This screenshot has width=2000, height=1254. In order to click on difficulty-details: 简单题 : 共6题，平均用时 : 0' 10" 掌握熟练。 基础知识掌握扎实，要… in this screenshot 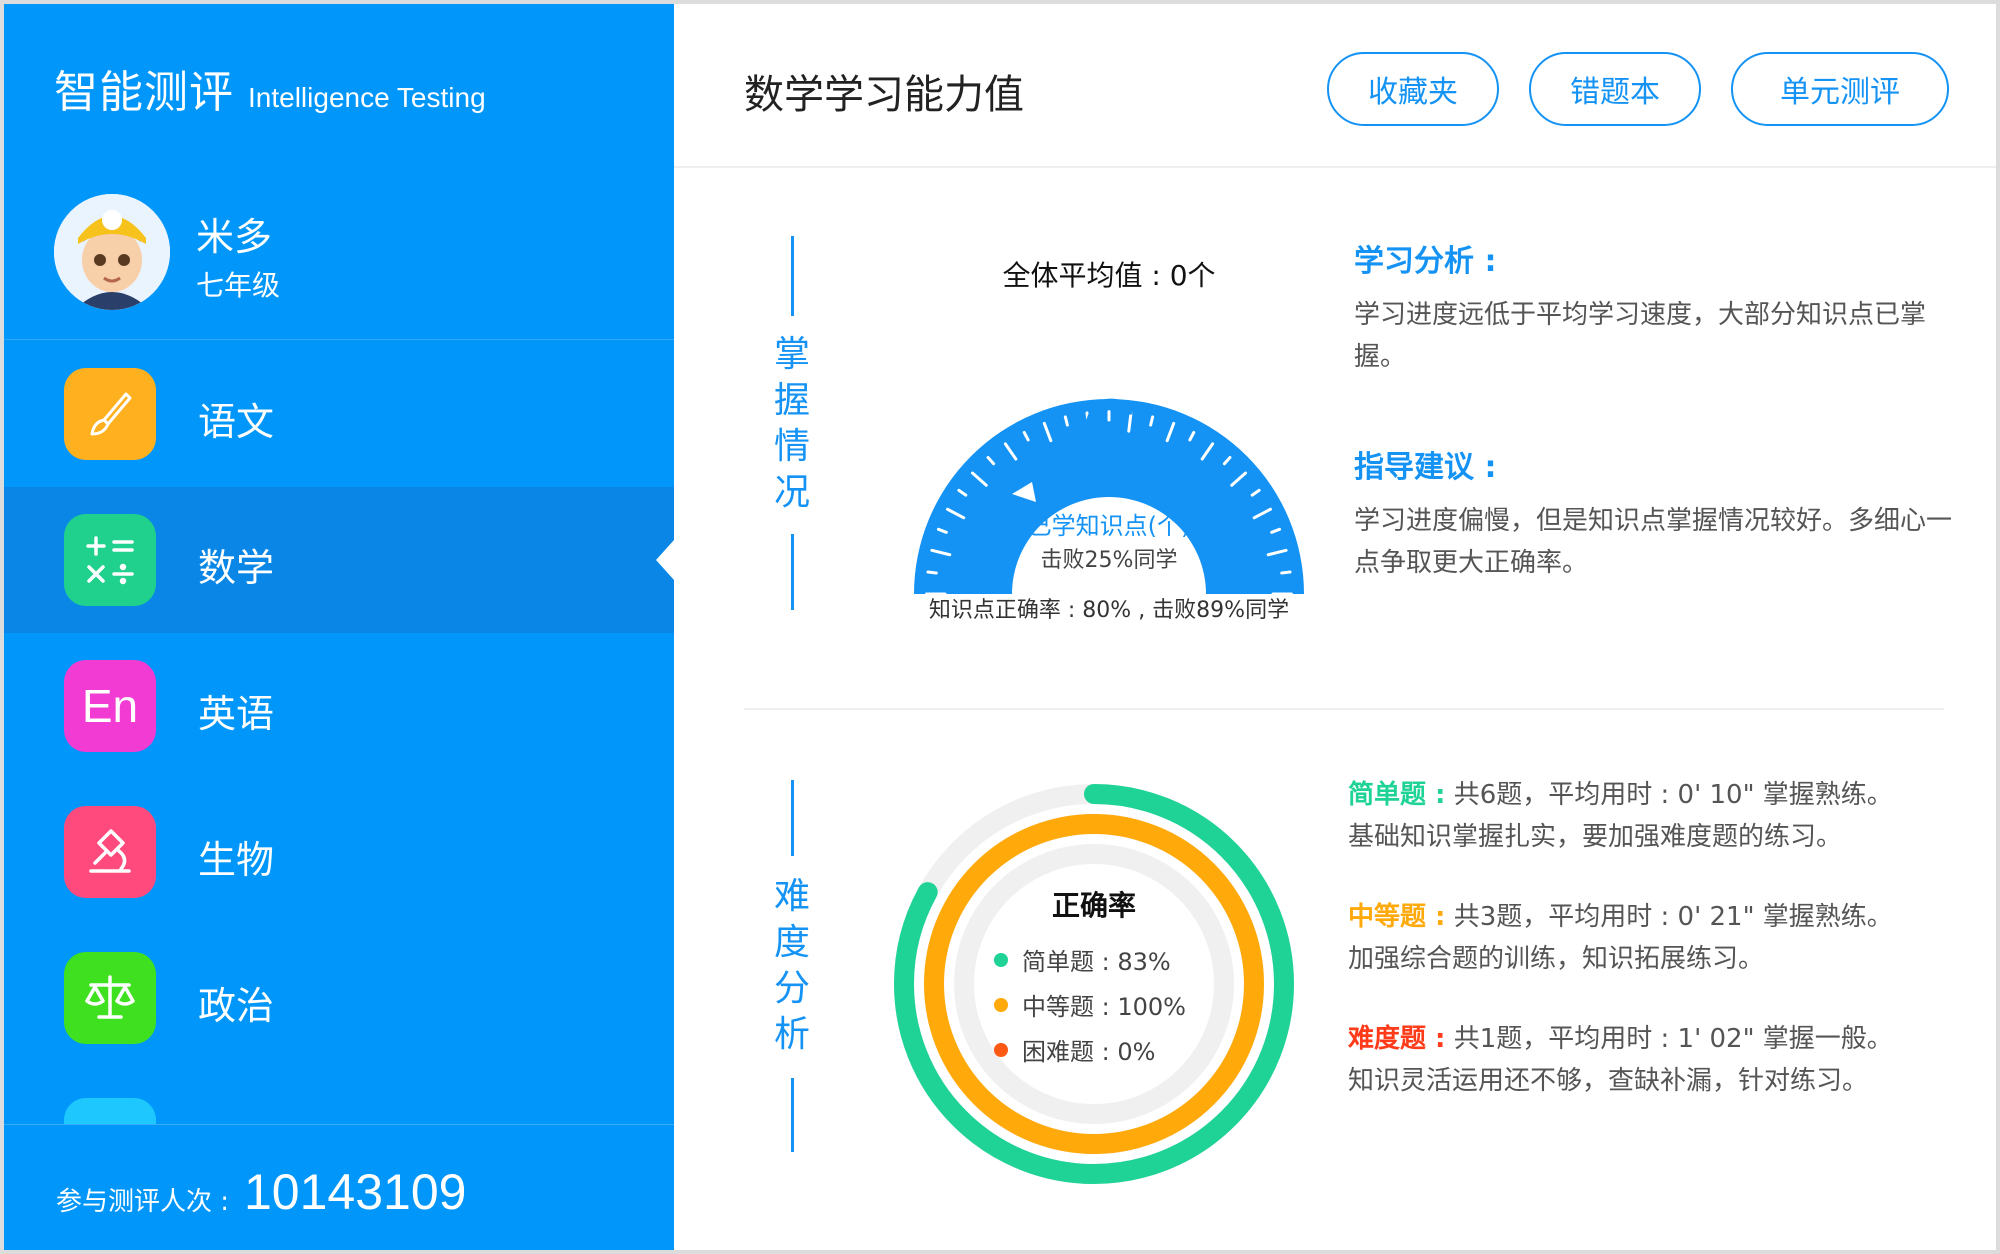, I will do `click(1658, 957)`.